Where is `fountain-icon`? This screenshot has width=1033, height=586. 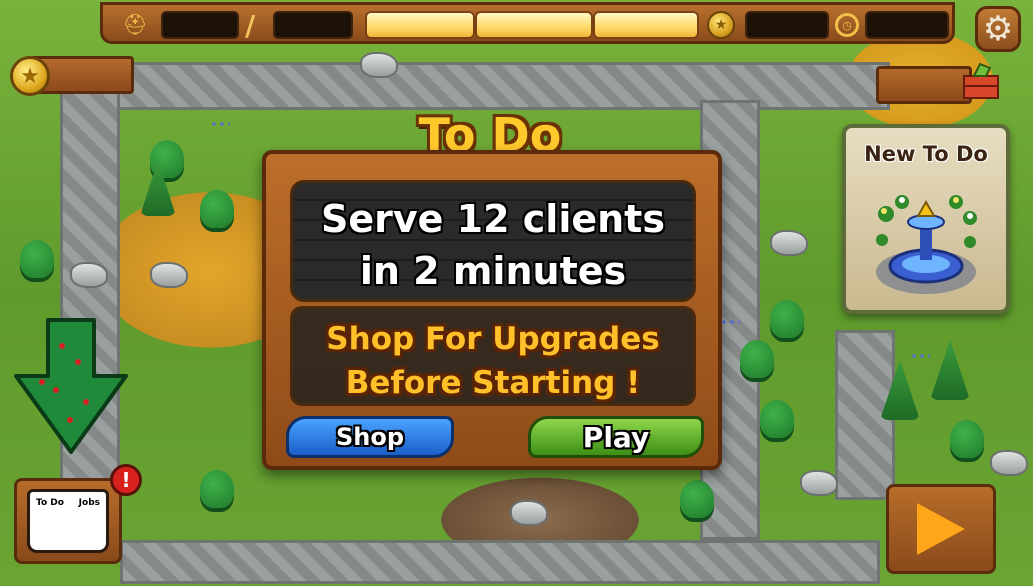 fountain-icon is located at coordinates (926, 244).